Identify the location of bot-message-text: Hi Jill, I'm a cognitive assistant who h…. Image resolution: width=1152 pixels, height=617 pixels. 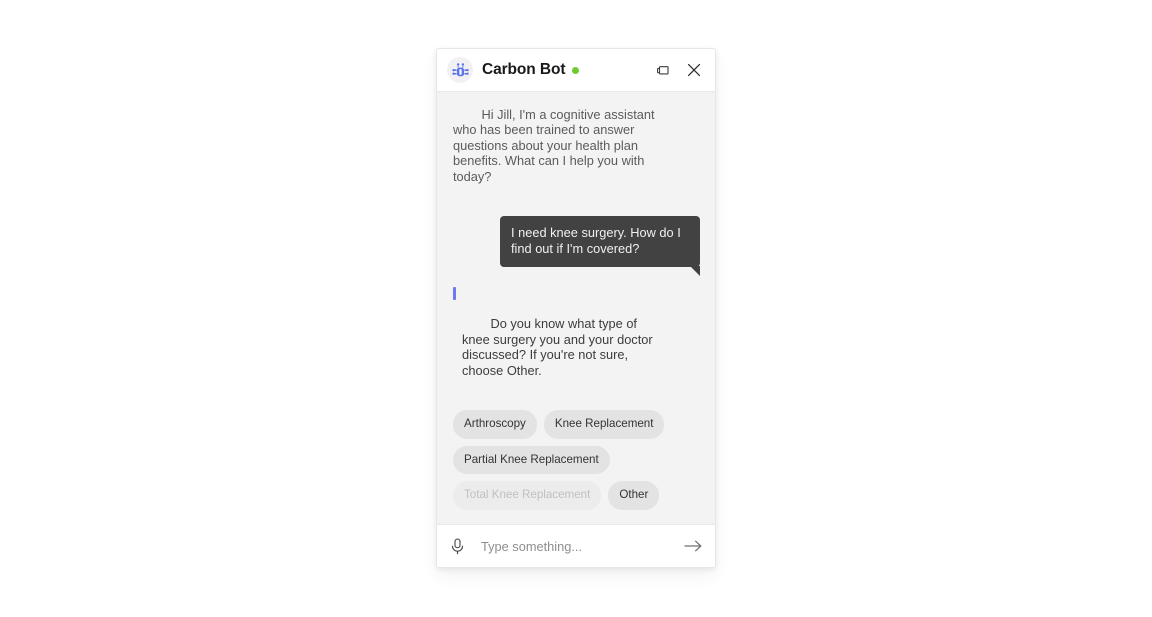
(556, 145).